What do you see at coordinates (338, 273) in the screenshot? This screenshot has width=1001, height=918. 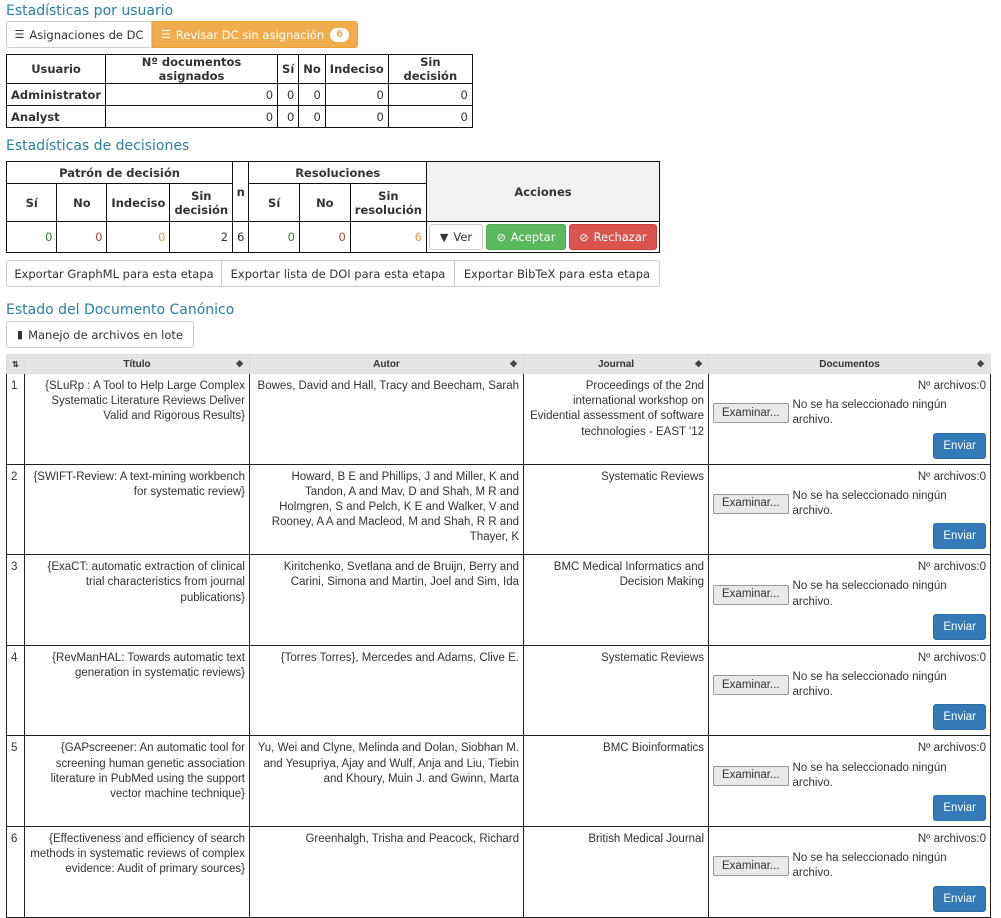 I see `export-doi-button: Exportar lista de DOI para esta etapa` at bounding box center [338, 273].